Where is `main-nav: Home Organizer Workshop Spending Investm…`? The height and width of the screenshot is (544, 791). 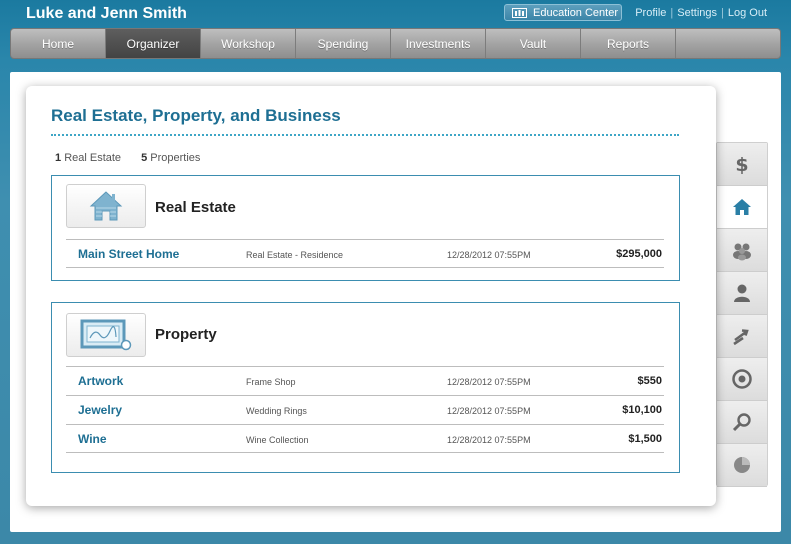
main-nav: Home Organizer Workshop Spending Investm… is located at coordinates (395, 43).